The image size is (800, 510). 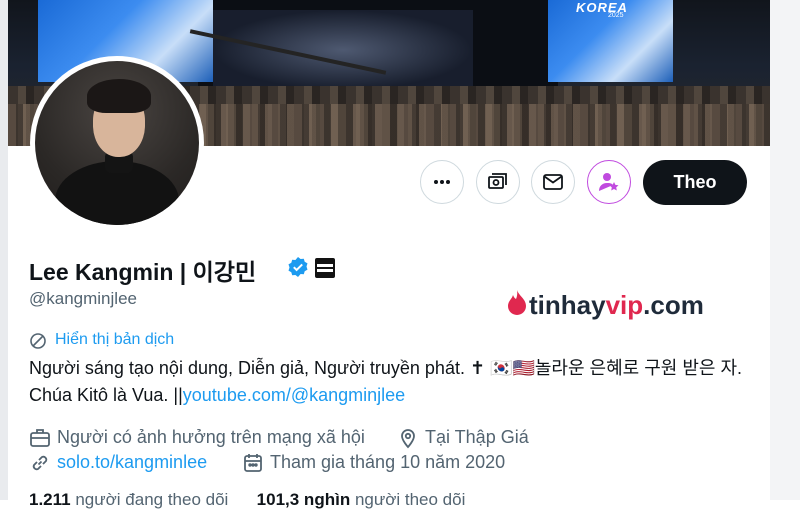 What do you see at coordinates (38, 341) in the screenshot?
I see `translate-icon` at bounding box center [38, 341].